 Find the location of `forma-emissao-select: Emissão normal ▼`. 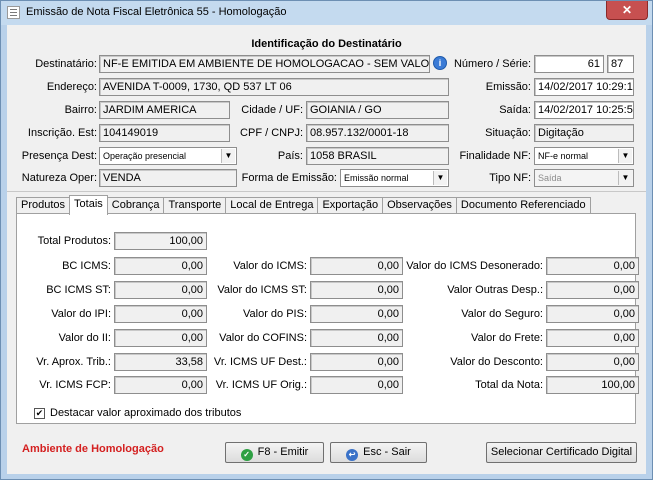

forma-emissao-select: Emissão normal ▼ is located at coordinates (394, 178).